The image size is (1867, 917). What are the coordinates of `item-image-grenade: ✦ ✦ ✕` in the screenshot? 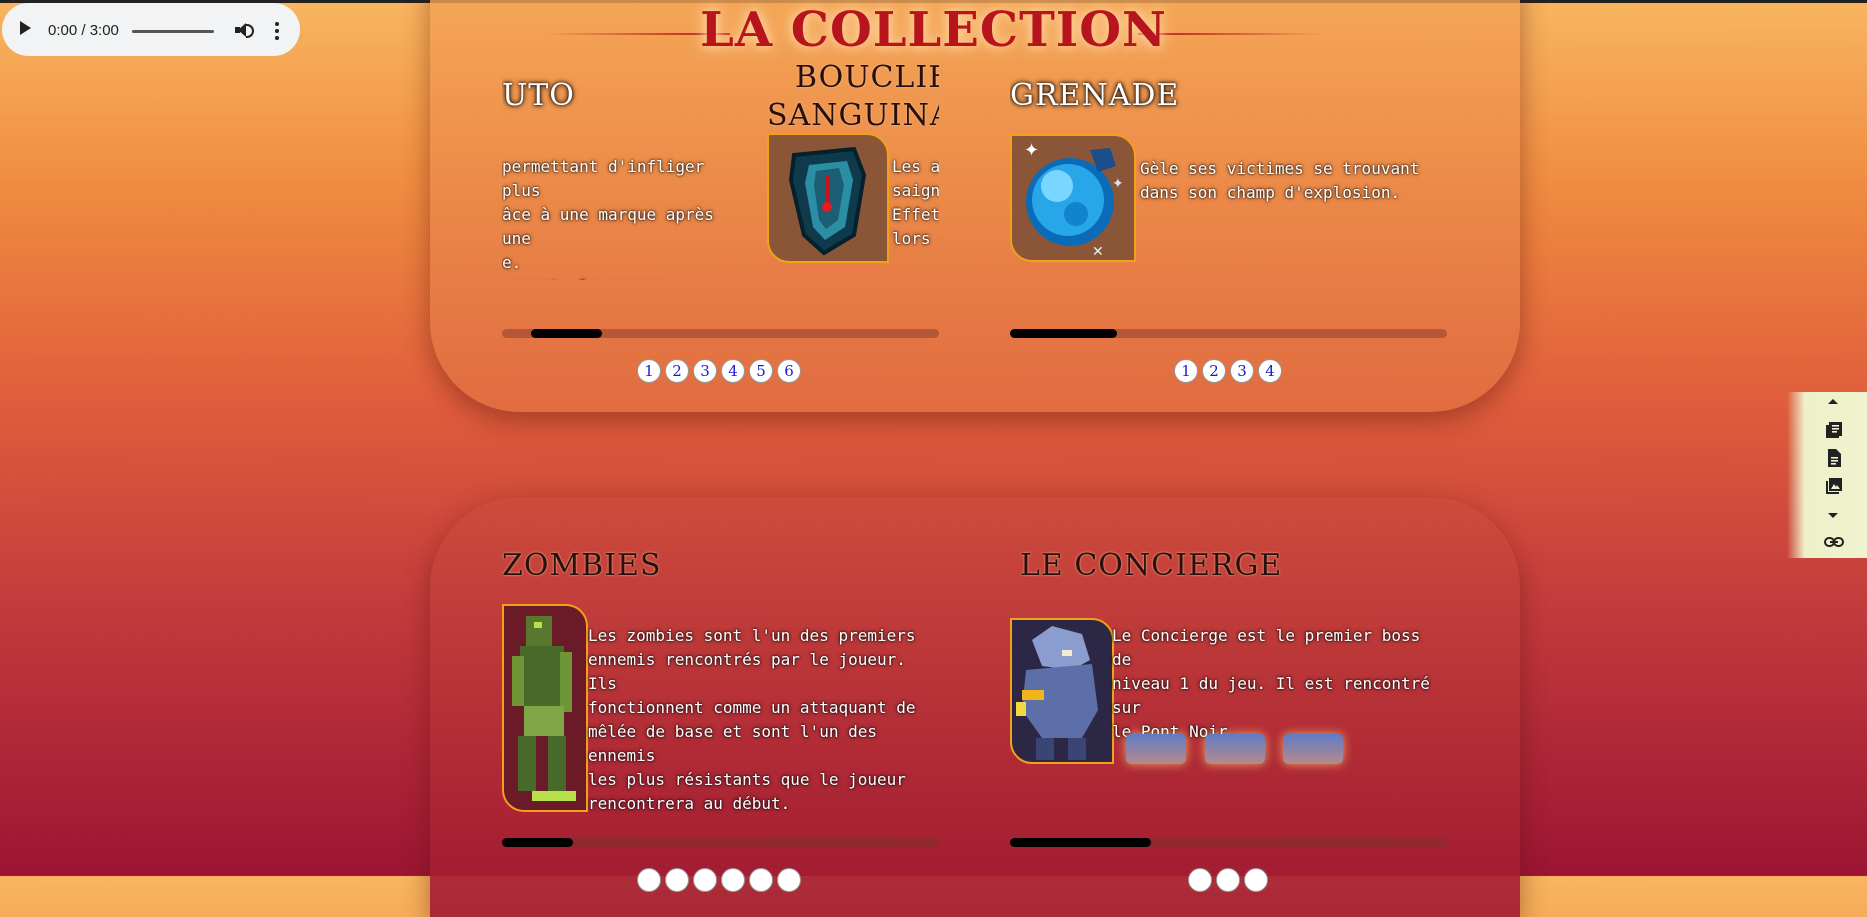 It's located at (1073, 198).